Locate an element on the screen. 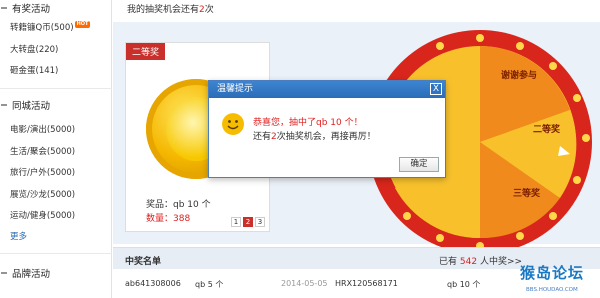 This screenshot has width=600, height=298. watermark-url: BBS.HOUDAO.COM is located at coordinates (552, 290).